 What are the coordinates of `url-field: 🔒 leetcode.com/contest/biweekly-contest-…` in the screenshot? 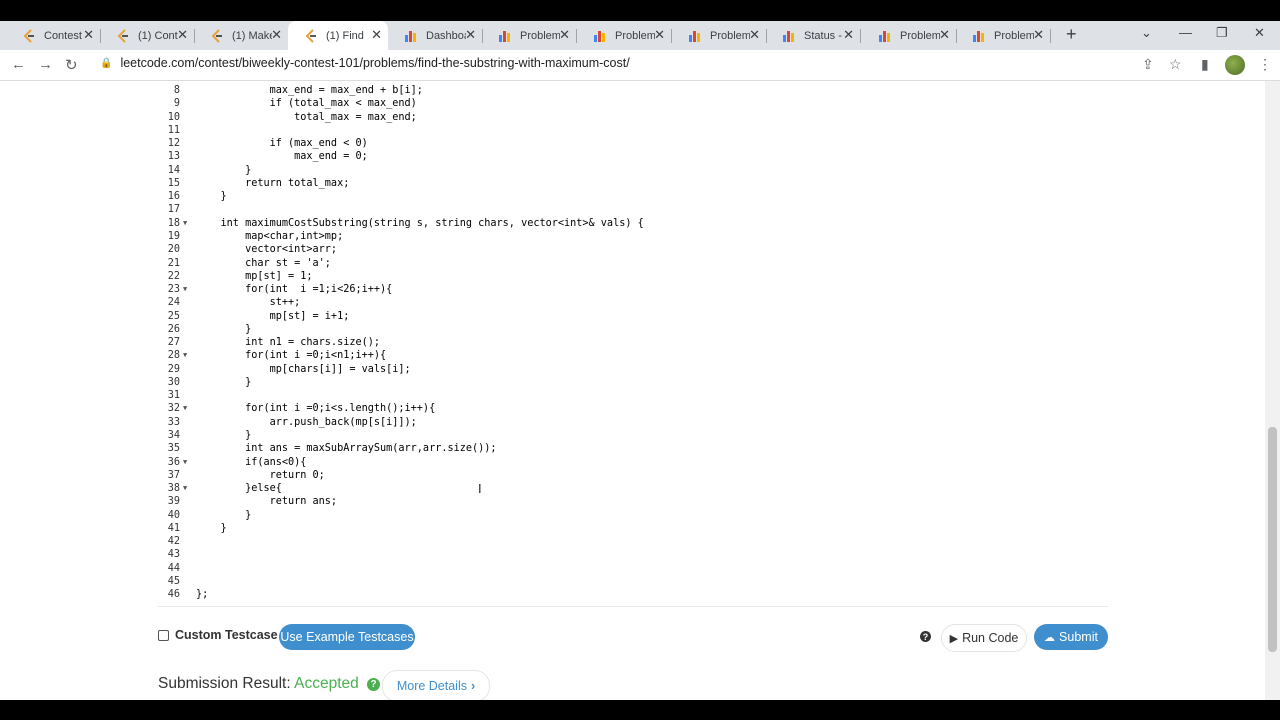 It's located at (365, 63).